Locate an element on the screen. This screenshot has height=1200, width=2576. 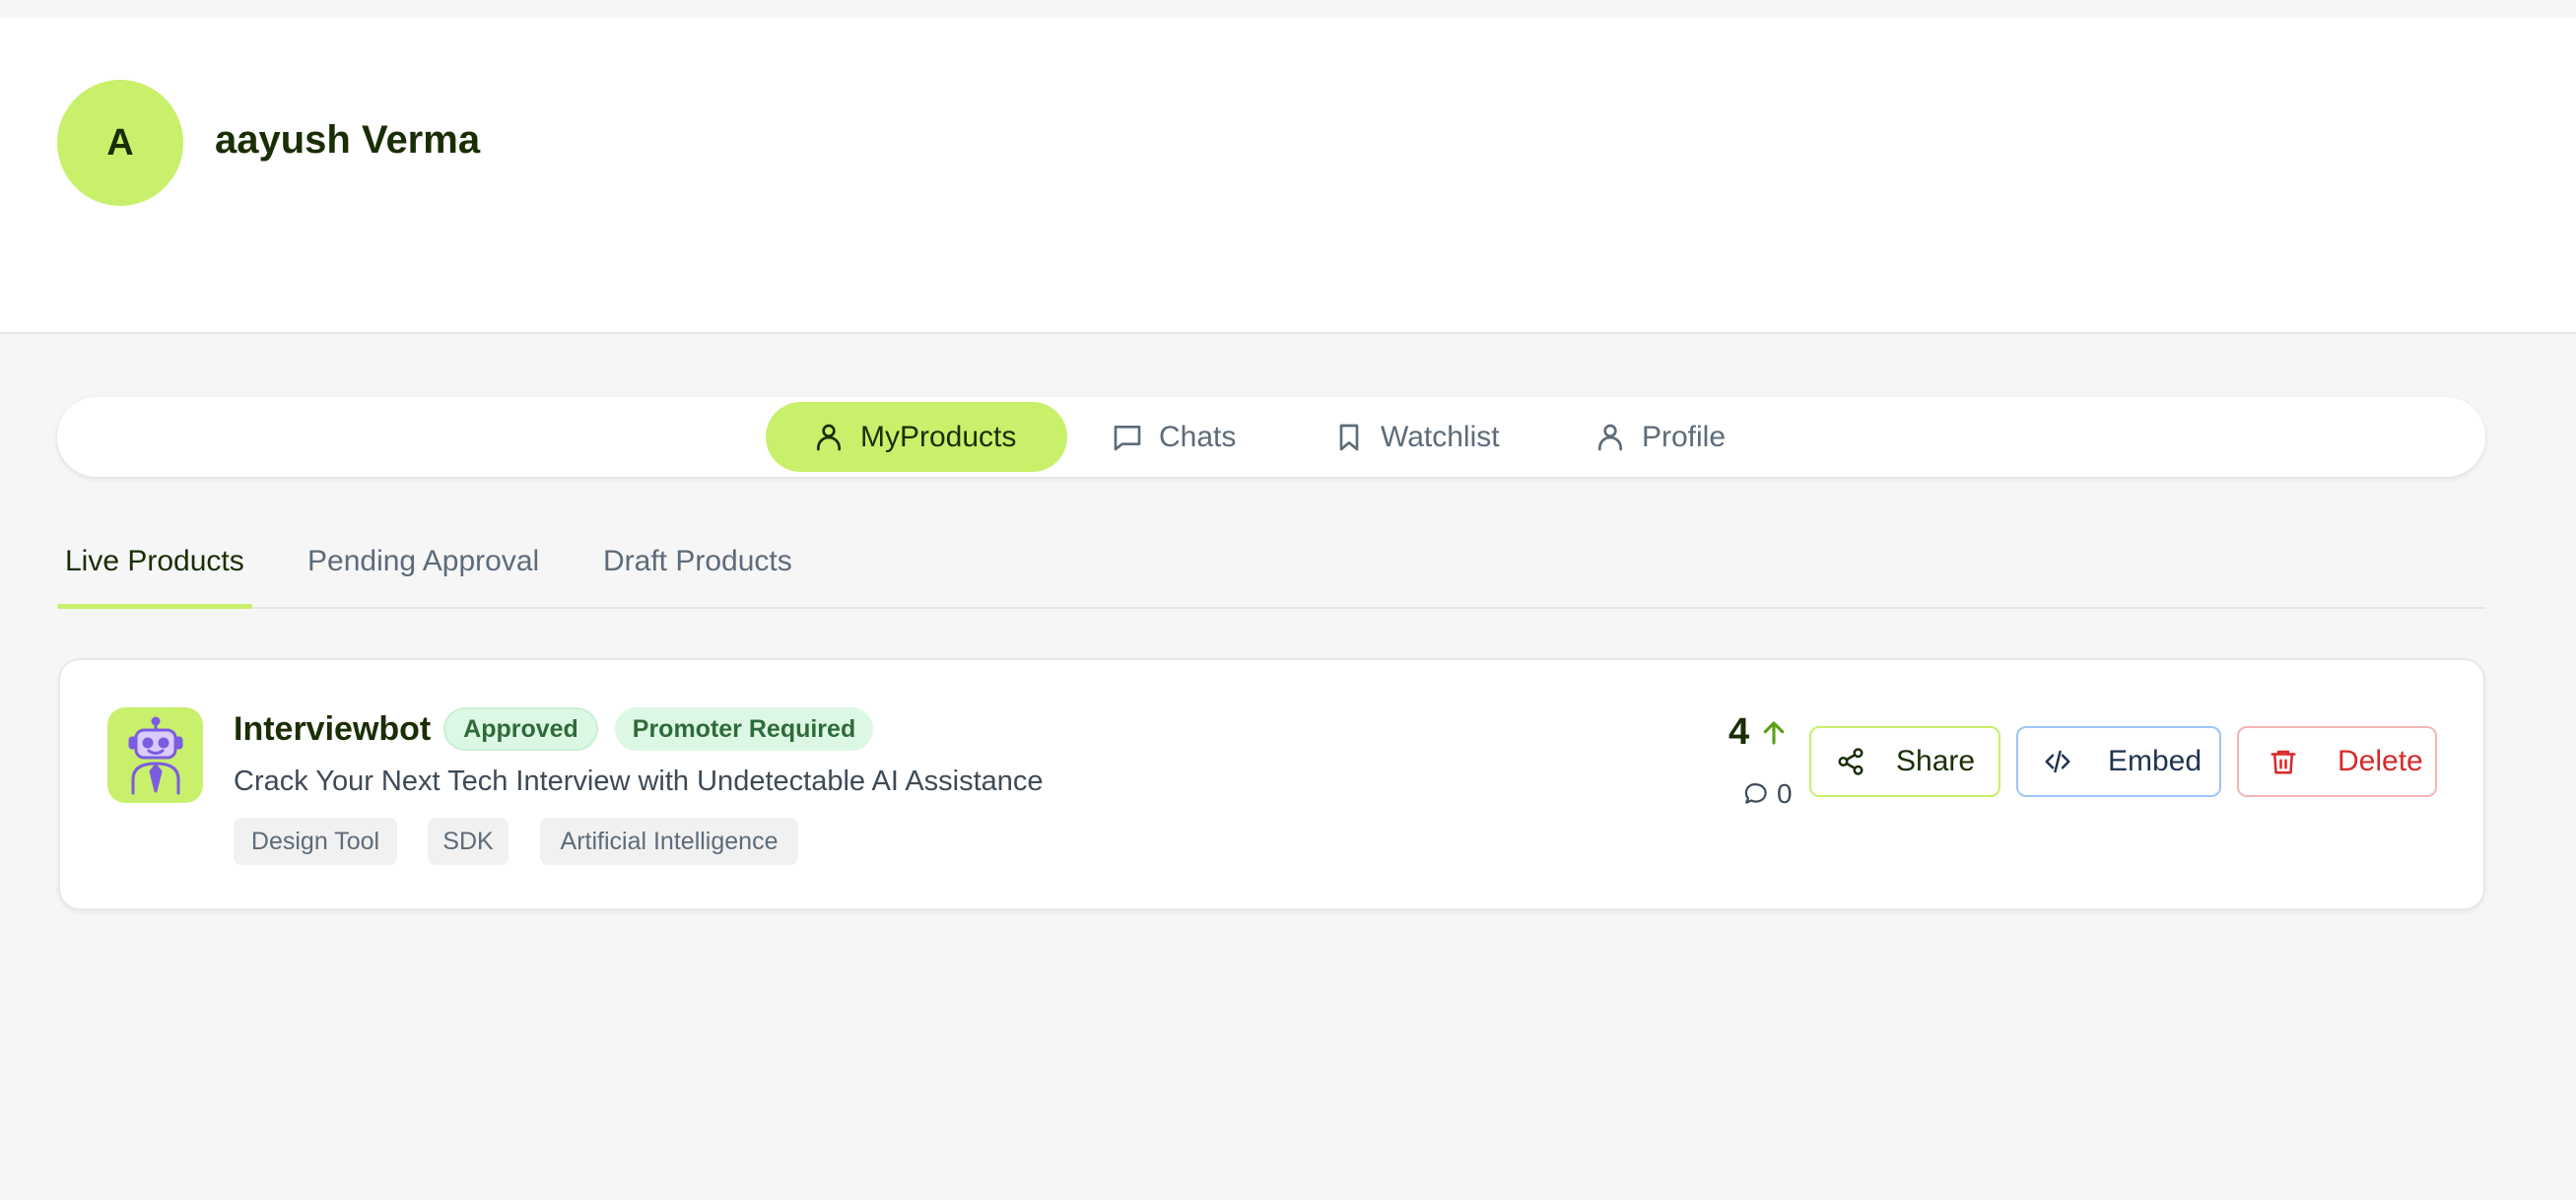
embed-label: Embed is located at coordinates (2155, 761).